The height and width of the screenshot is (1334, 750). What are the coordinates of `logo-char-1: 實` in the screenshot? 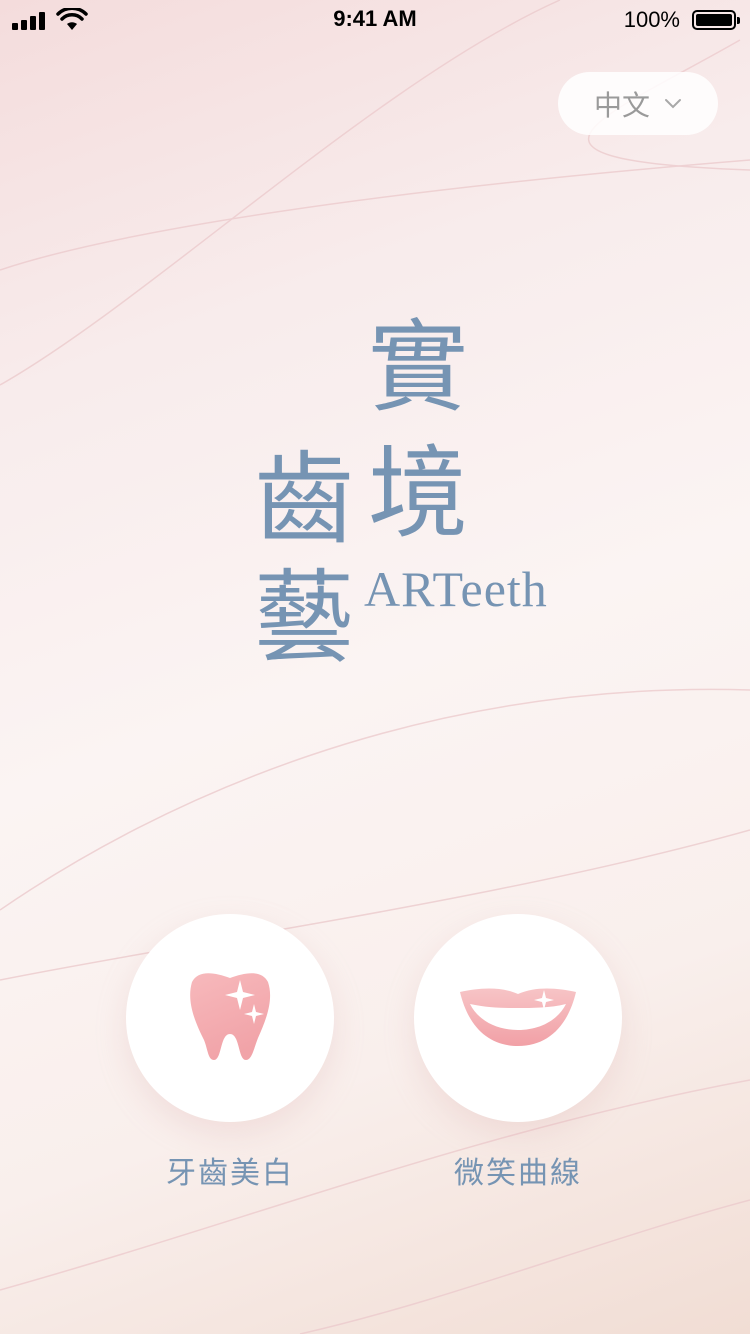 It's located at (418, 367).